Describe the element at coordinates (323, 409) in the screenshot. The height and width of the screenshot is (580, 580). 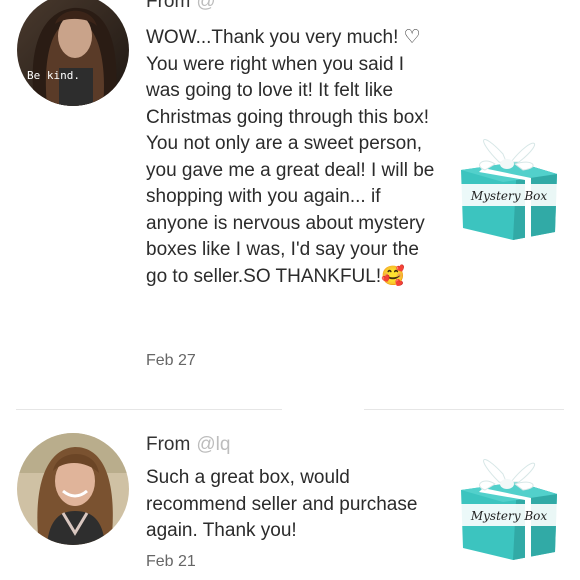
I see `divider-gap` at that location.